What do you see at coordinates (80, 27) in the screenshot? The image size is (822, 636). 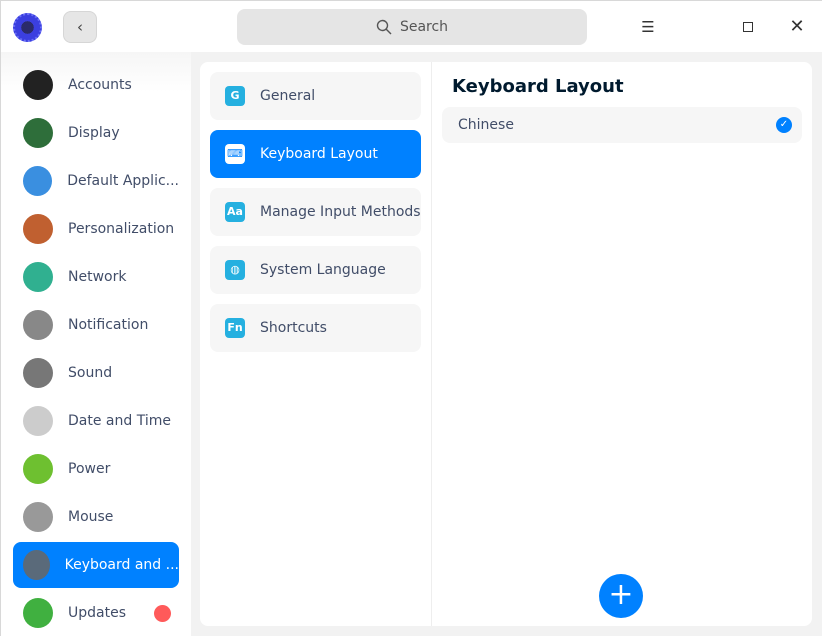 I see `back-button: ‹` at bounding box center [80, 27].